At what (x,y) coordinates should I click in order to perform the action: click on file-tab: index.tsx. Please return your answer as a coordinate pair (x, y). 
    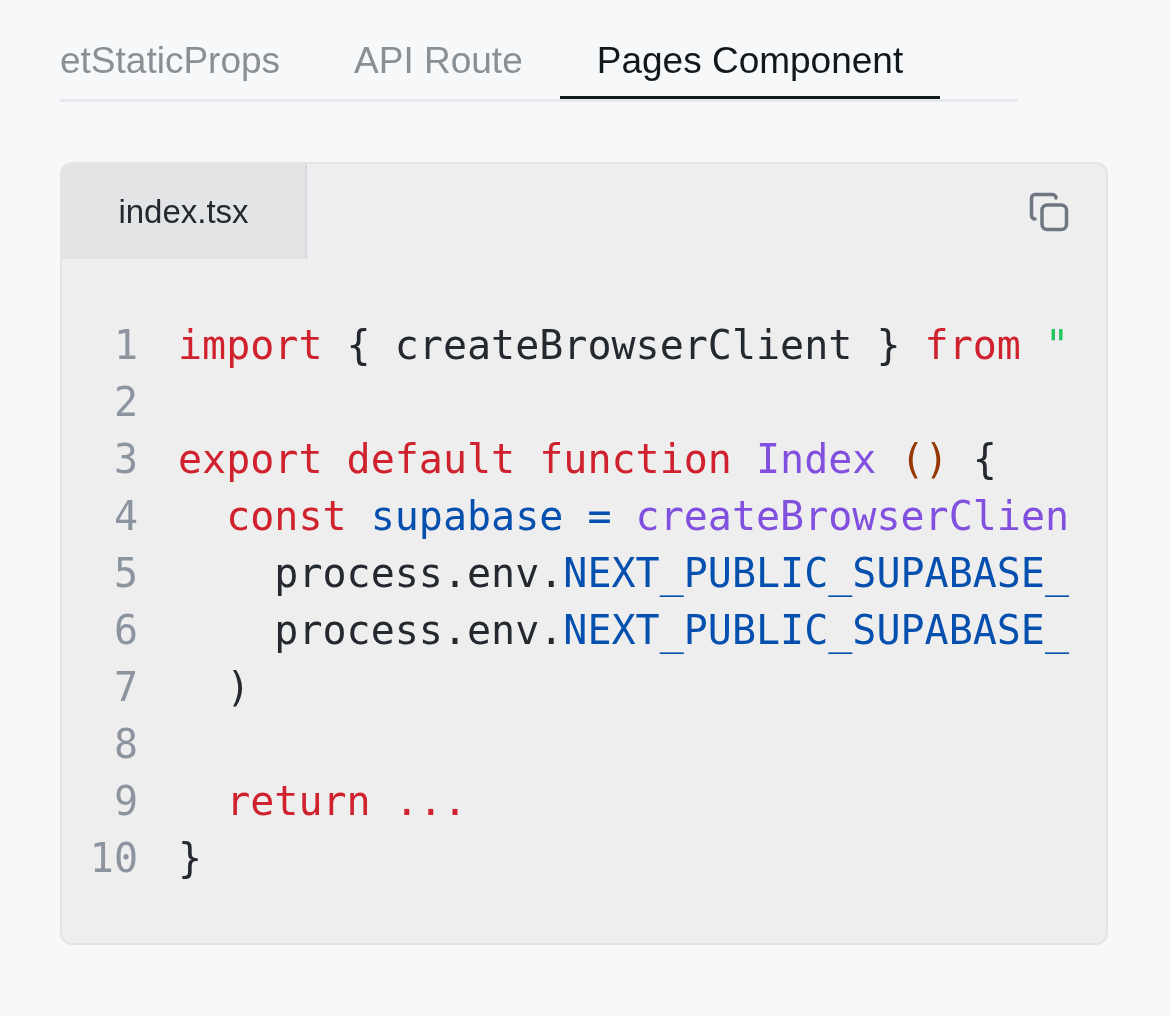
    Looking at the image, I should click on (184, 211).